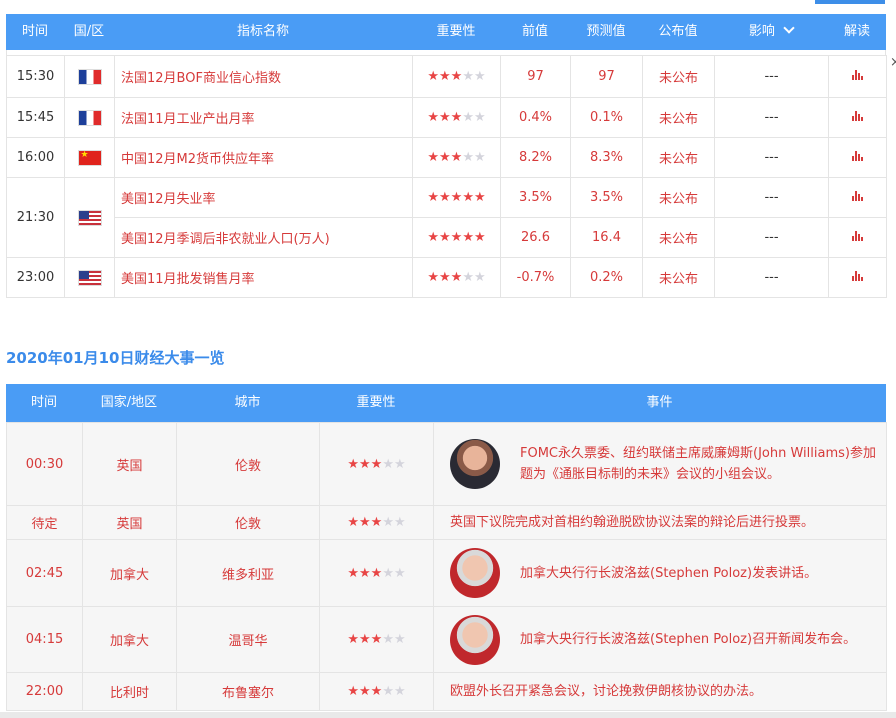  I want to click on table-row: 23:00 美国11月批发销售月率 ★★★★★ -0.7% 0.2% 未公布 ---, so click(446, 277).